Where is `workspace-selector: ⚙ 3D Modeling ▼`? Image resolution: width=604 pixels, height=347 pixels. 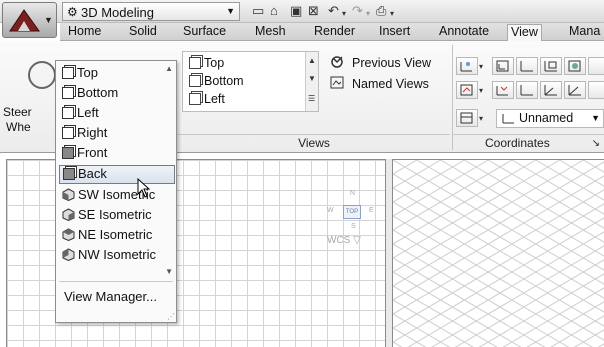
workspace-selector: ⚙ 3D Modeling ▼ is located at coordinates (151, 11).